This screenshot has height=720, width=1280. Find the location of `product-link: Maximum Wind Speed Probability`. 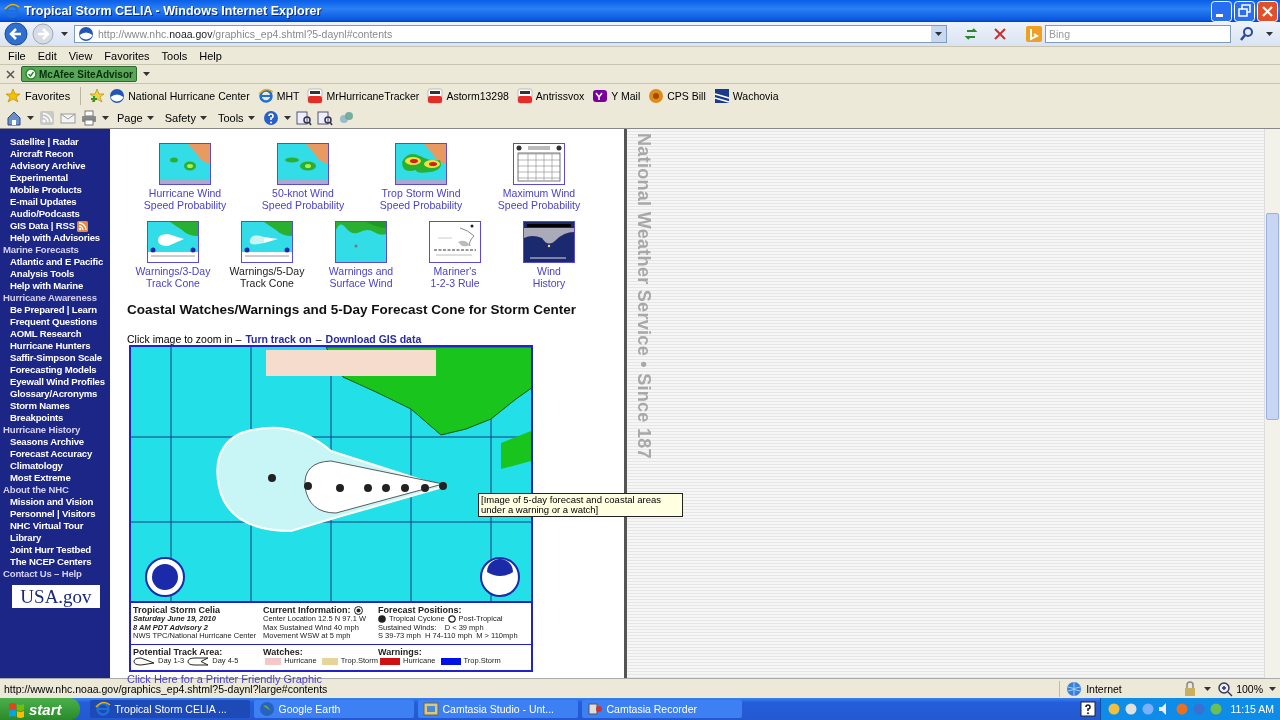

product-link: Maximum Wind Speed Probability is located at coordinates (539, 199).